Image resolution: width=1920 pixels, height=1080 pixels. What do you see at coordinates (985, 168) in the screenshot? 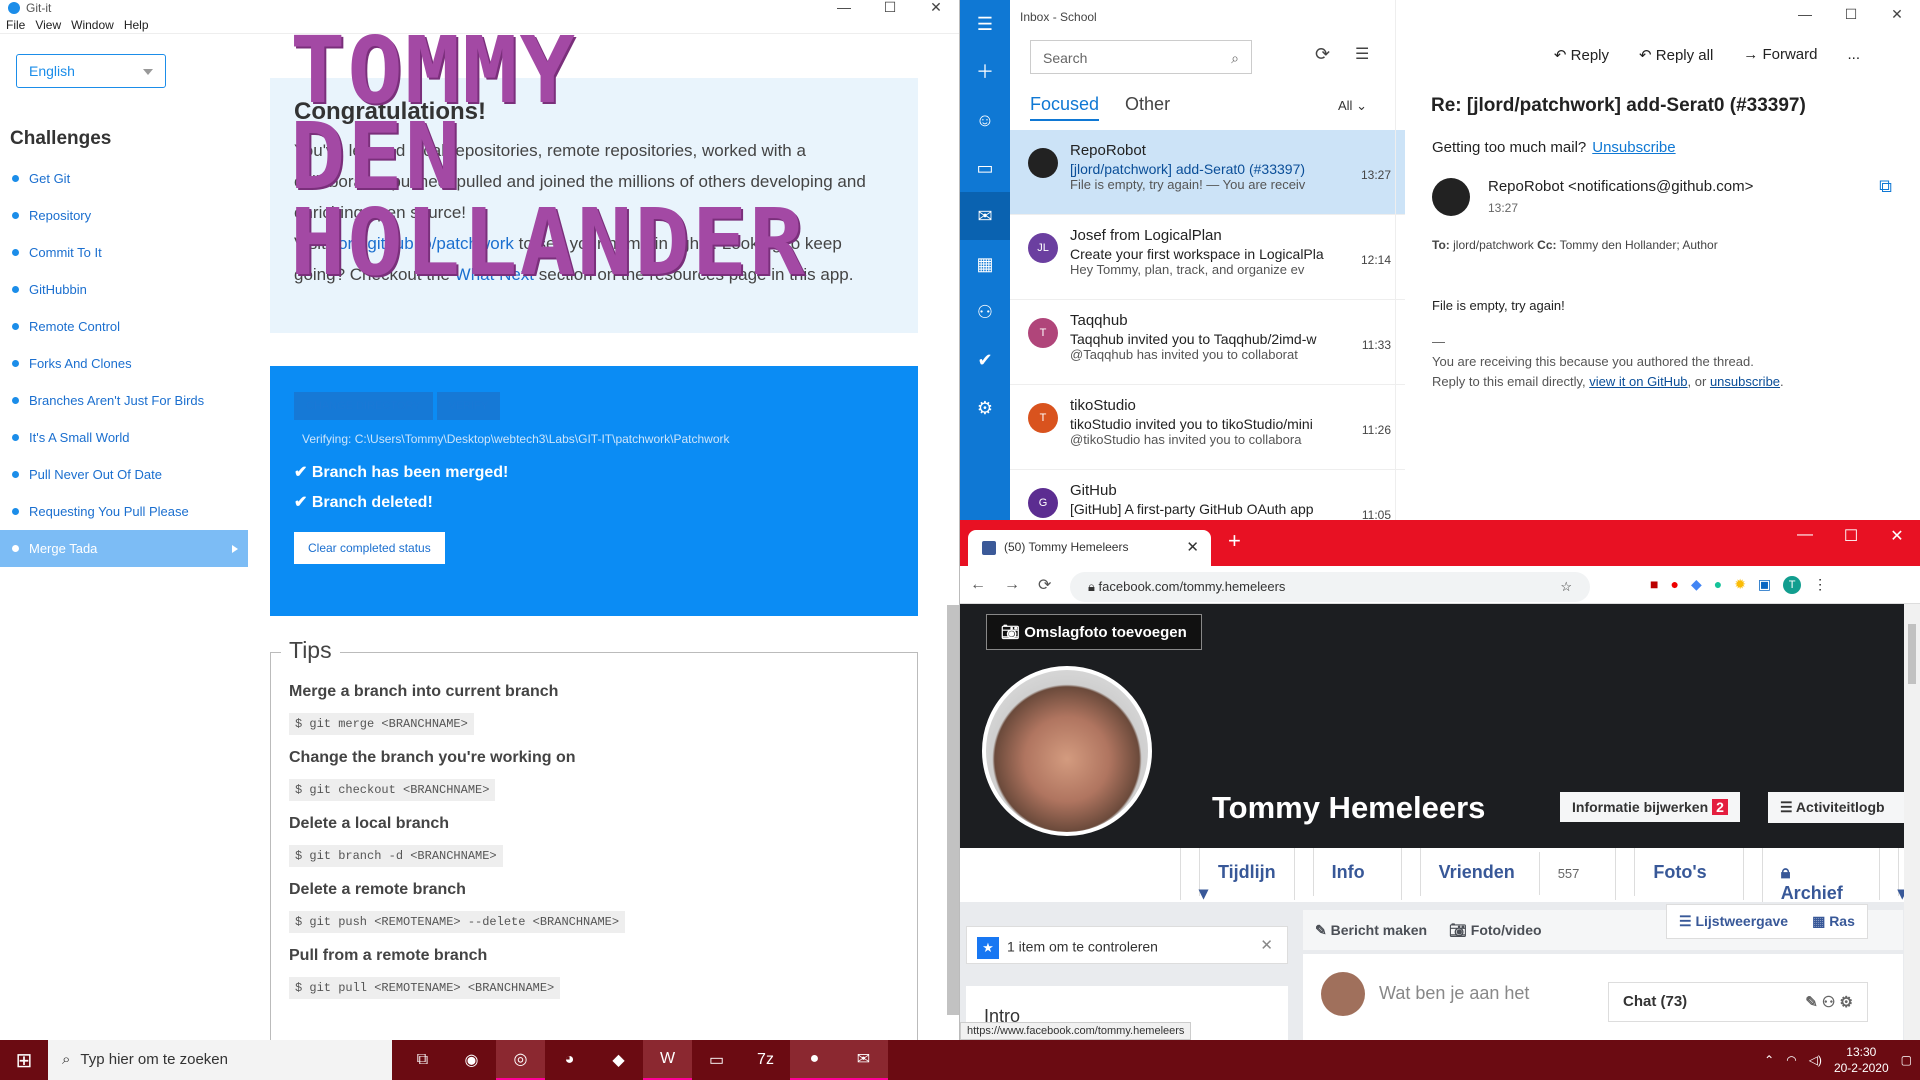
I see `folder-icon: ▭` at bounding box center [985, 168].